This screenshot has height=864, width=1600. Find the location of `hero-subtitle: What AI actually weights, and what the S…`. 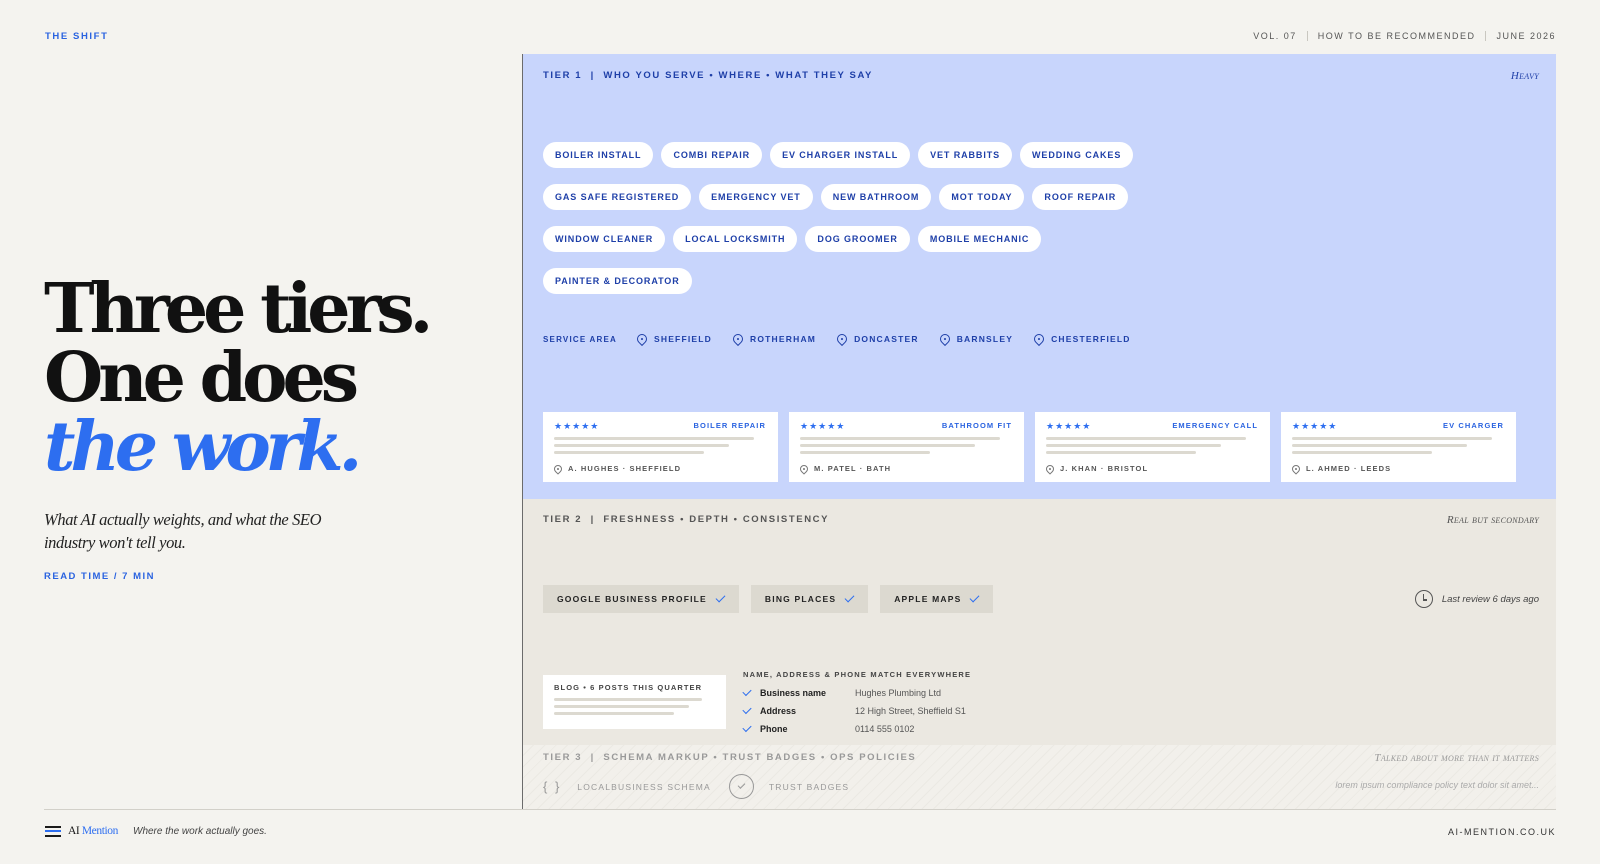

hero-subtitle: What AI actually weights, and what the S… is located at coordinates (183, 531).